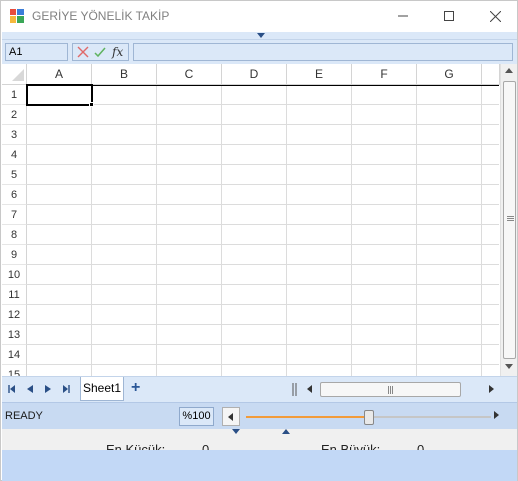  Describe the element at coordinates (102, 389) in the screenshot. I see `sheet-tab-sheet1: Sheet1` at that location.